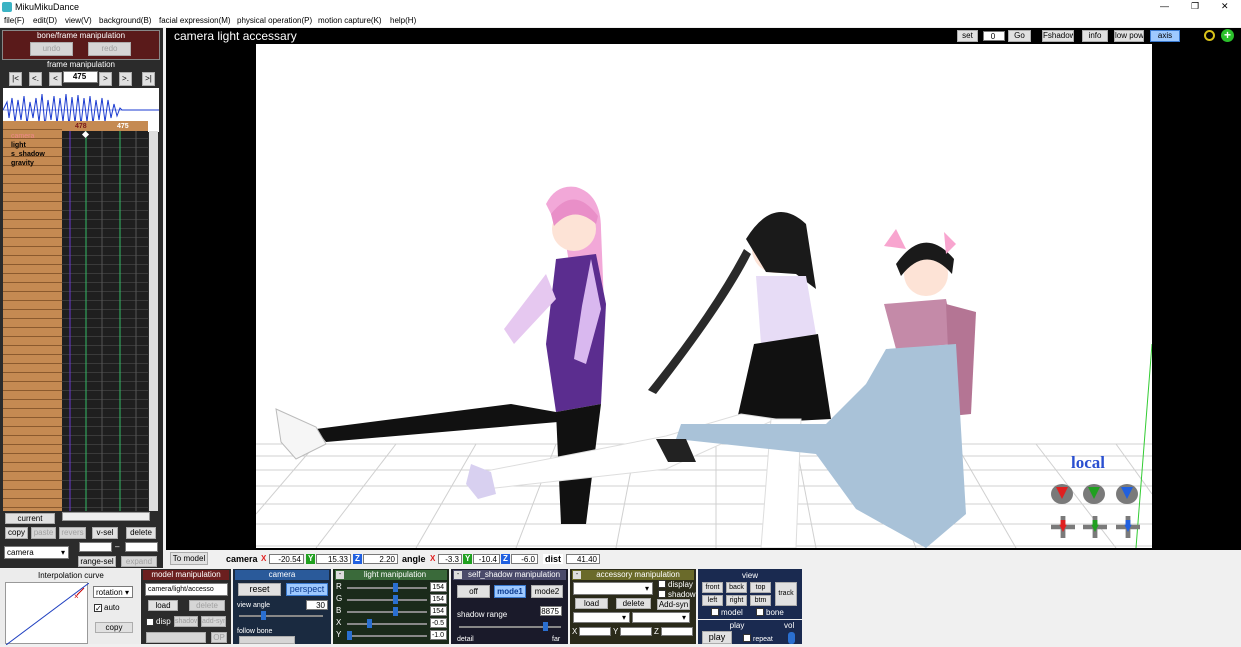 This screenshot has width=1241, height=647. What do you see at coordinates (186, 621) in the screenshot?
I see `model-shadow-button: shadow` at bounding box center [186, 621].